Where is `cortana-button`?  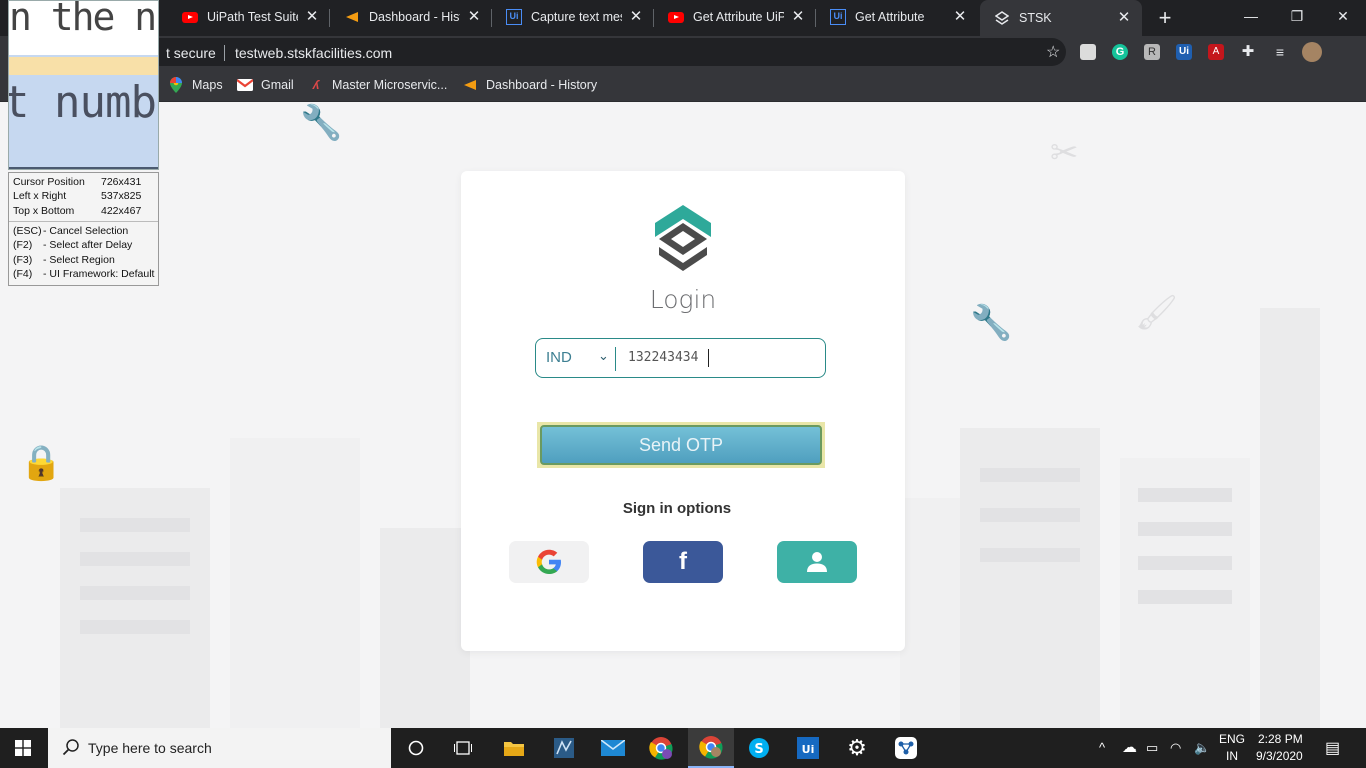 cortana-button is located at coordinates (416, 748).